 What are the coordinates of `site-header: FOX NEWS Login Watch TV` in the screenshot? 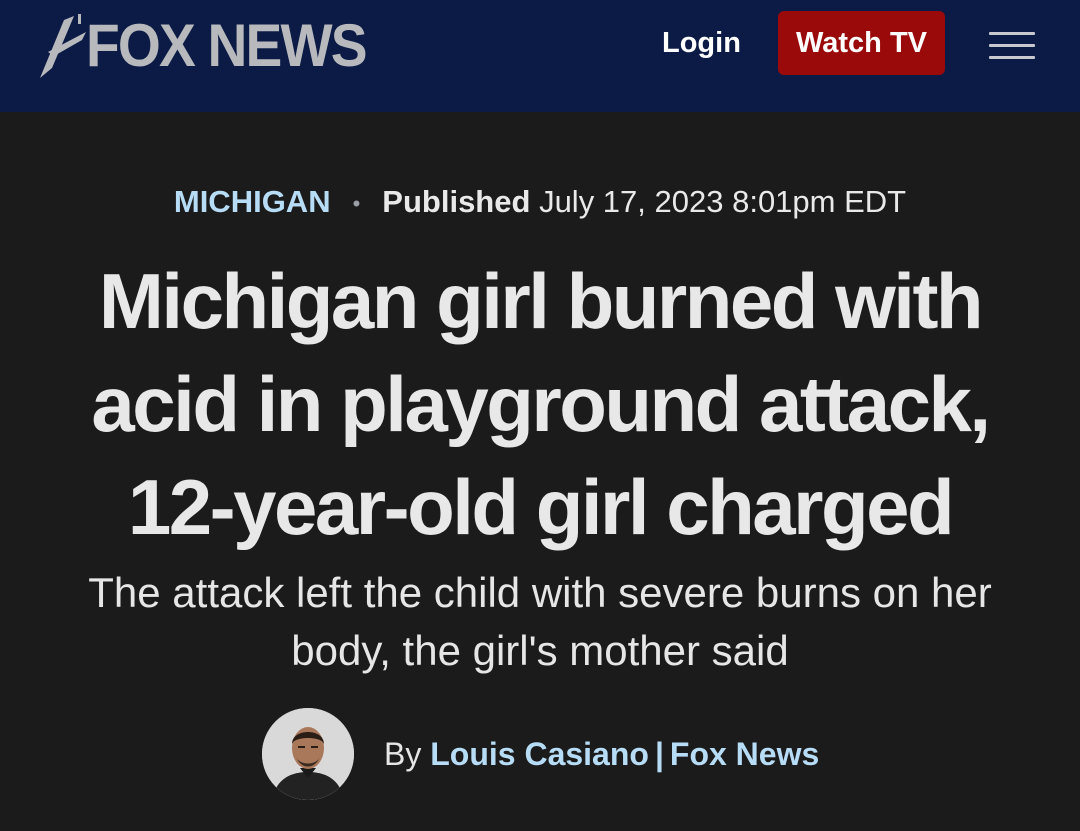 It's located at (540, 56).